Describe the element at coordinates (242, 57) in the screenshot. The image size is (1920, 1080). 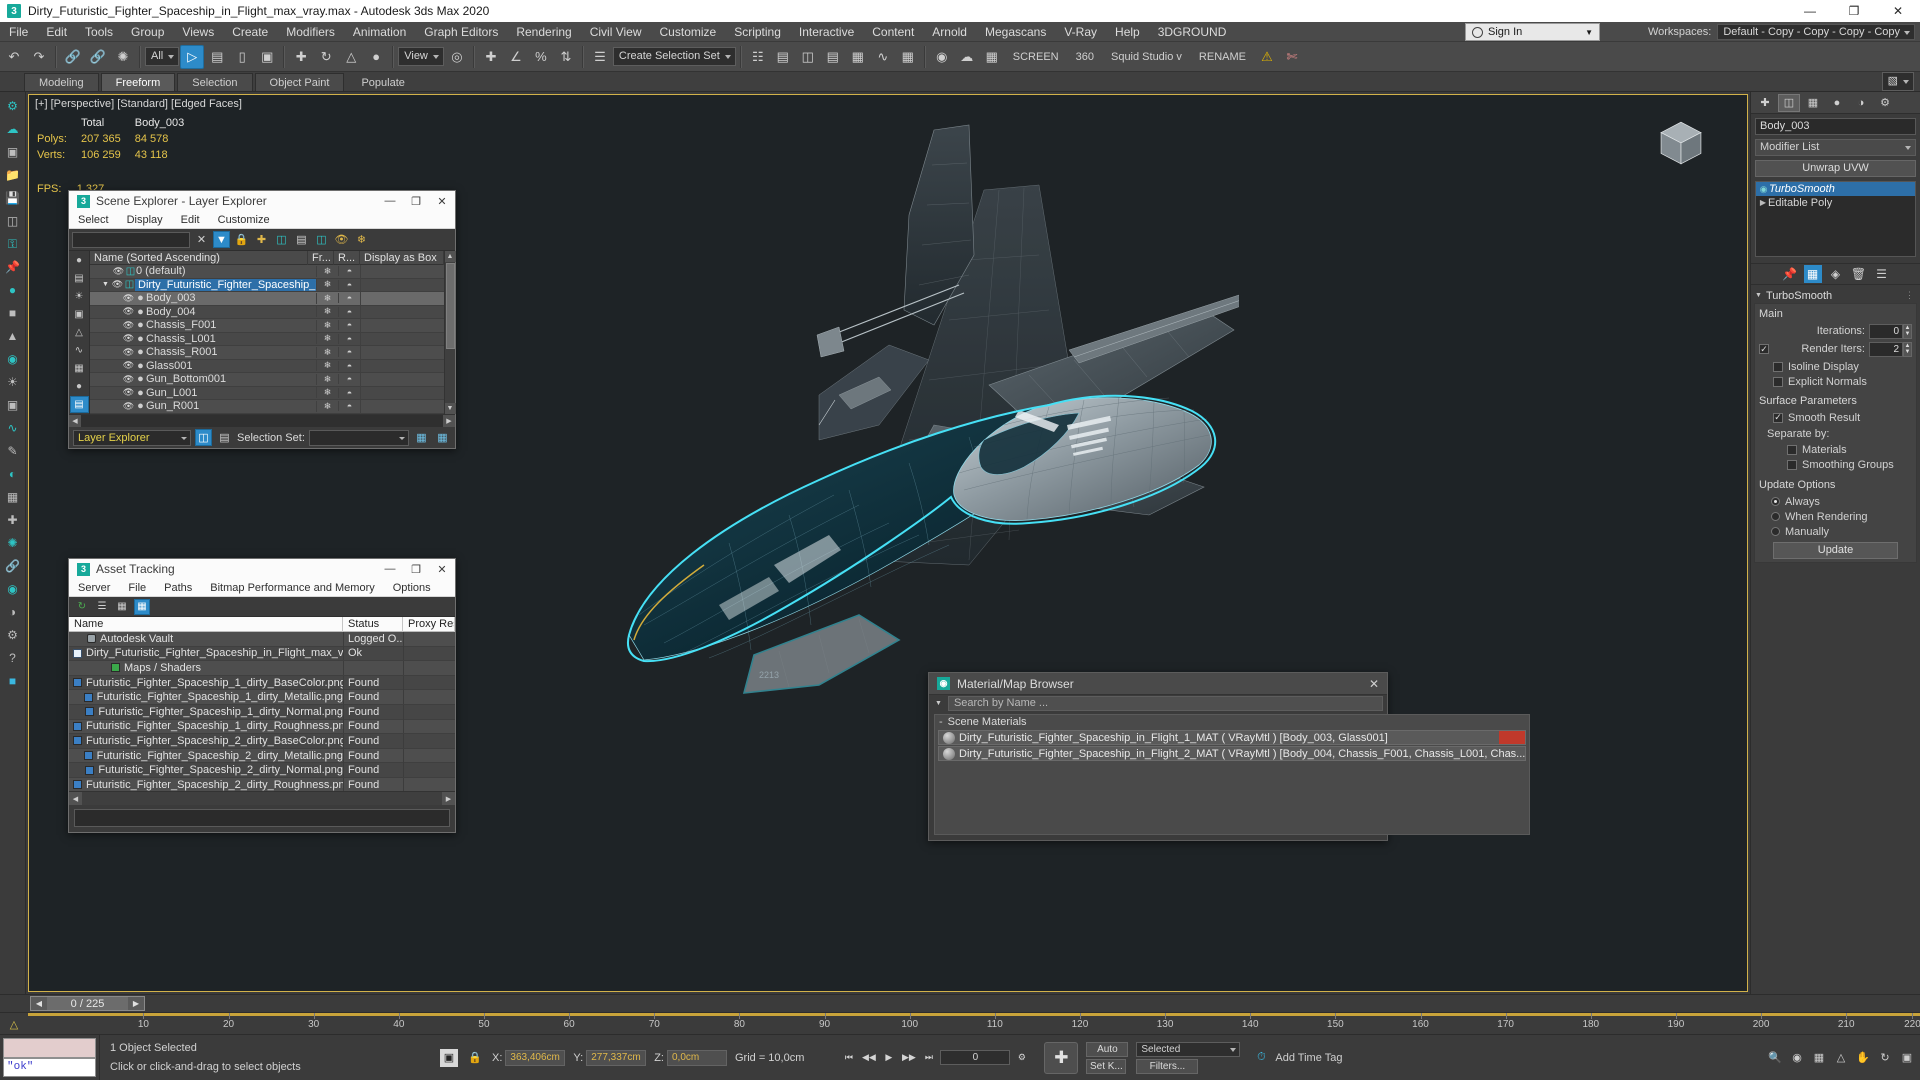
I see `selection-region-icon: ▯` at that location.